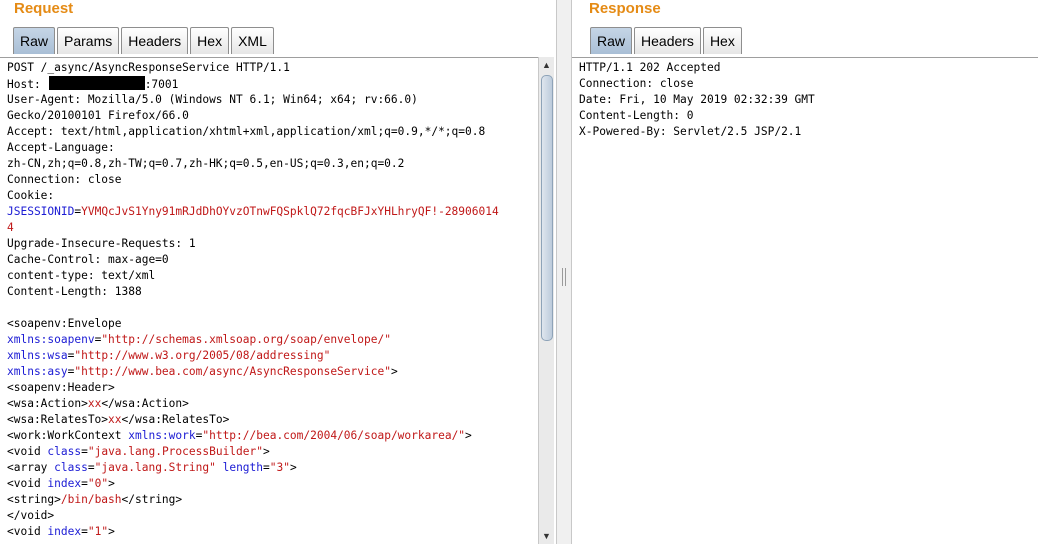  Describe the element at coordinates (41, 211) in the screenshot. I see `cookie-name: JSESSIONID` at that location.